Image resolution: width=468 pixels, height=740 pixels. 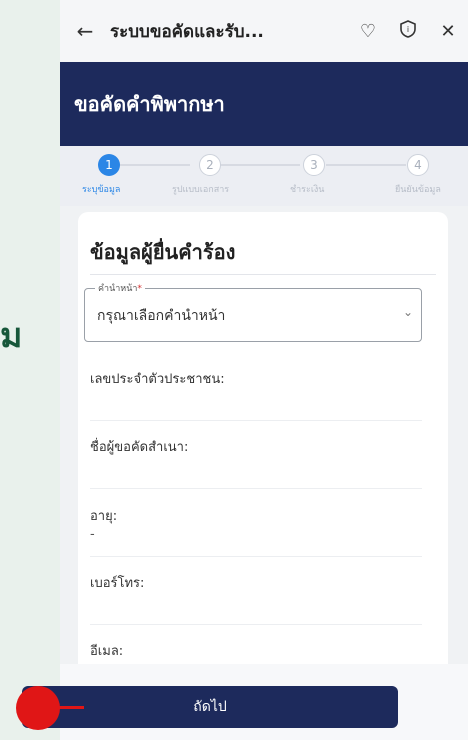 What do you see at coordinates (139, 447) in the screenshot?
I see `requester-name-label: ชื่อผู้ขอคัดสำเนา:` at bounding box center [139, 447].